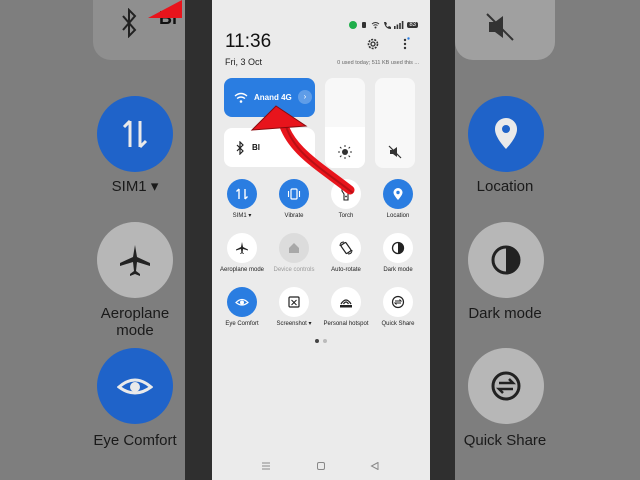 The image size is (640, 480). I want to click on signal-icon, so click(399, 25).